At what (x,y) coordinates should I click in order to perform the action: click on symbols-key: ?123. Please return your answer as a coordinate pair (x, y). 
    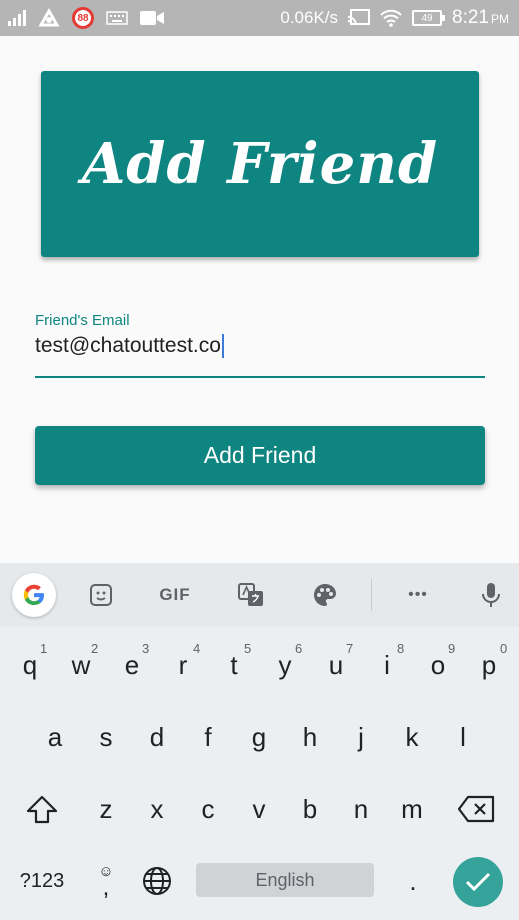
    Looking at the image, I should click on (42, 881).